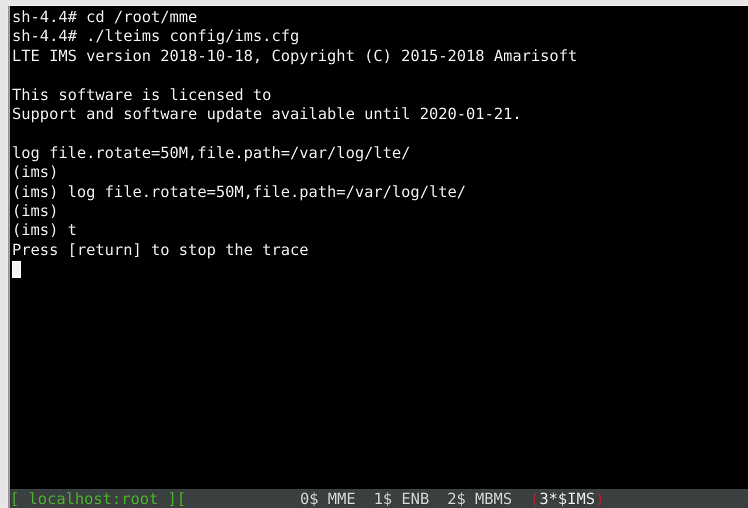 The image size is (748, 508). What do you see at coordinates (267, 114) in the screenshot?
I see `terminal-line: Support and software update available until 2020-01-21.` at bounding box center [267, 114].